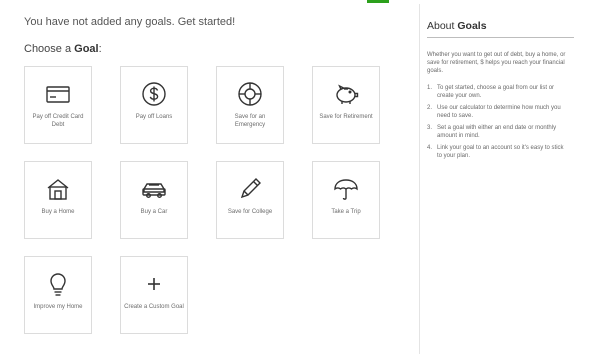 This screenshot has width=600, height=354. I want to click on step-number: 2., so click(430, 108).